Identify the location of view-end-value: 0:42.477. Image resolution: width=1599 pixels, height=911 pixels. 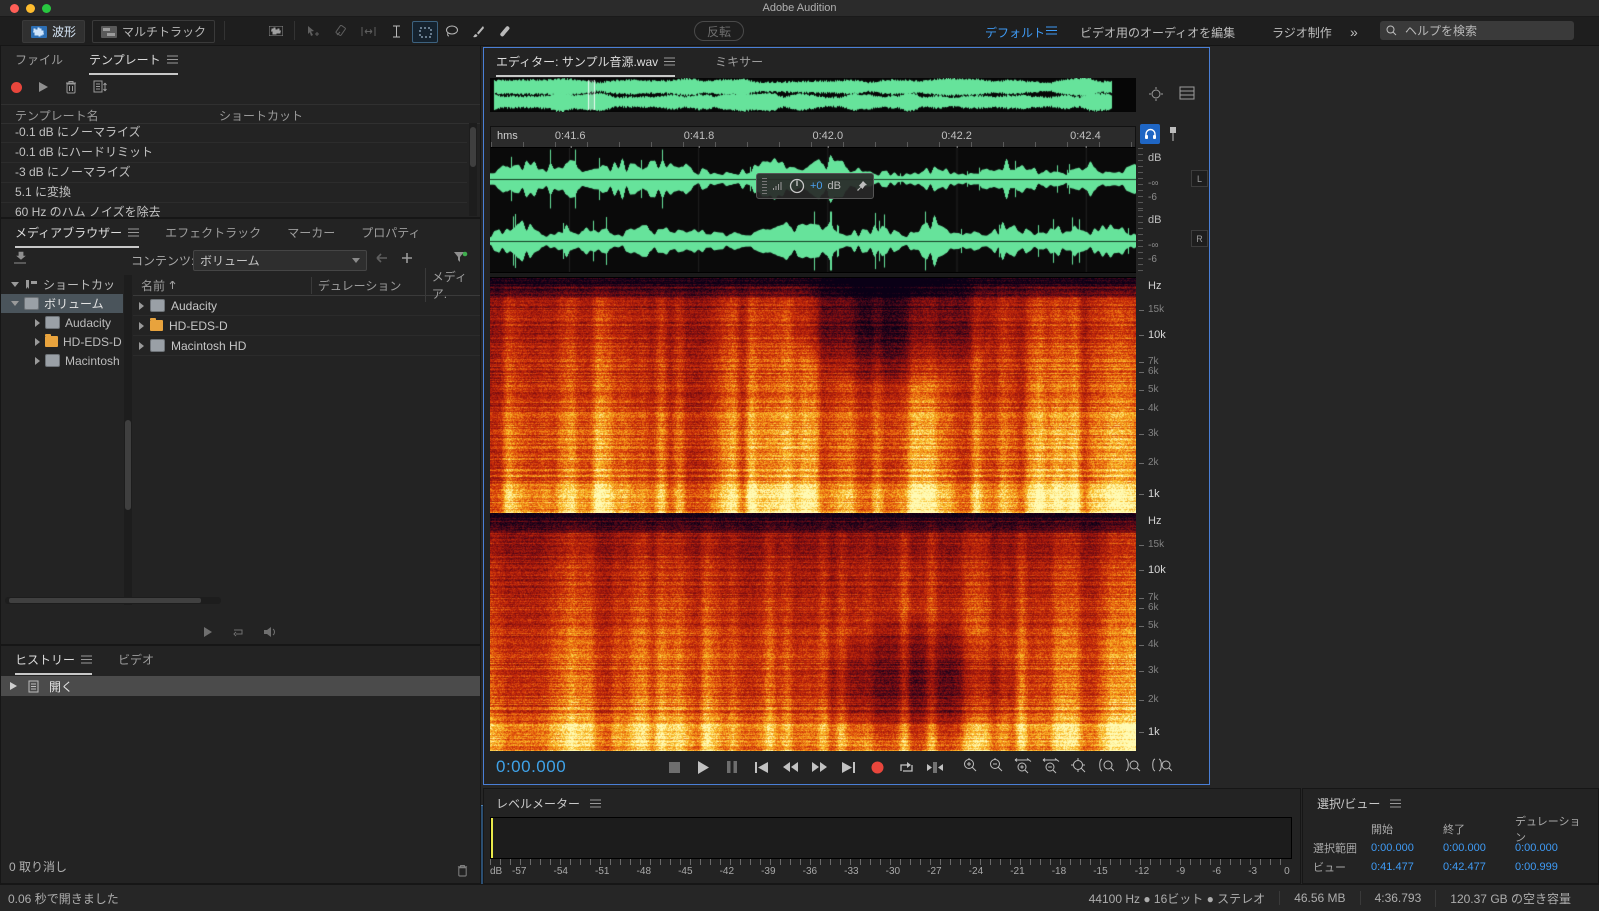
(1479, 867).